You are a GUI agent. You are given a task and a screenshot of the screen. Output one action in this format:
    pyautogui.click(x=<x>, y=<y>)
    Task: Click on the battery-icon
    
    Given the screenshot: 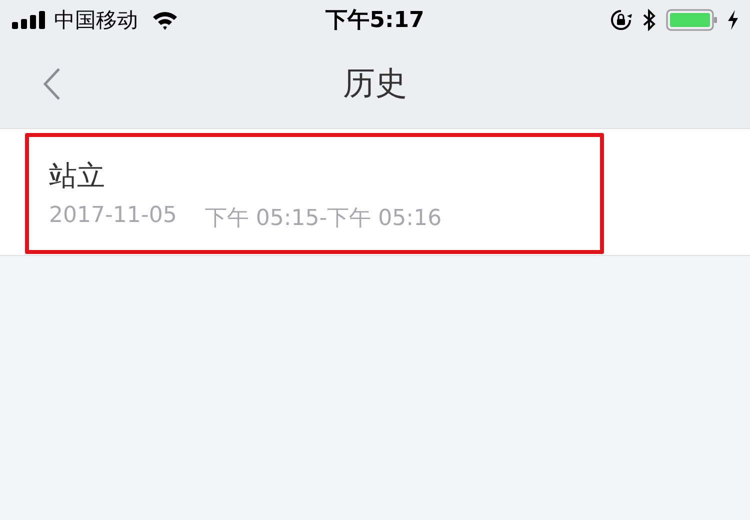 What is the action you would take?
    pyautogui.click(x=692, y=20)
    